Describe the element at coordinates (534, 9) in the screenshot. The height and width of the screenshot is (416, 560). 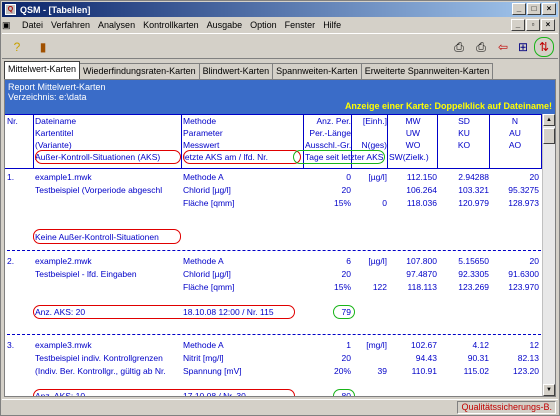
I see `maximize-button: □` at that location.